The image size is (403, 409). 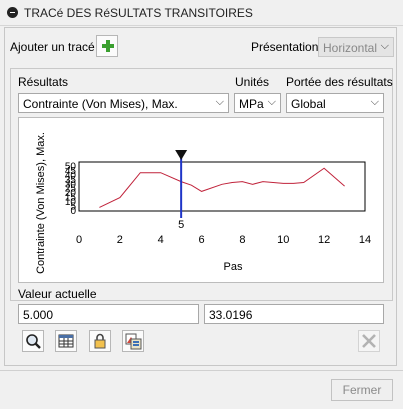 I want to click on delete-button, so click(x=369, y=341).